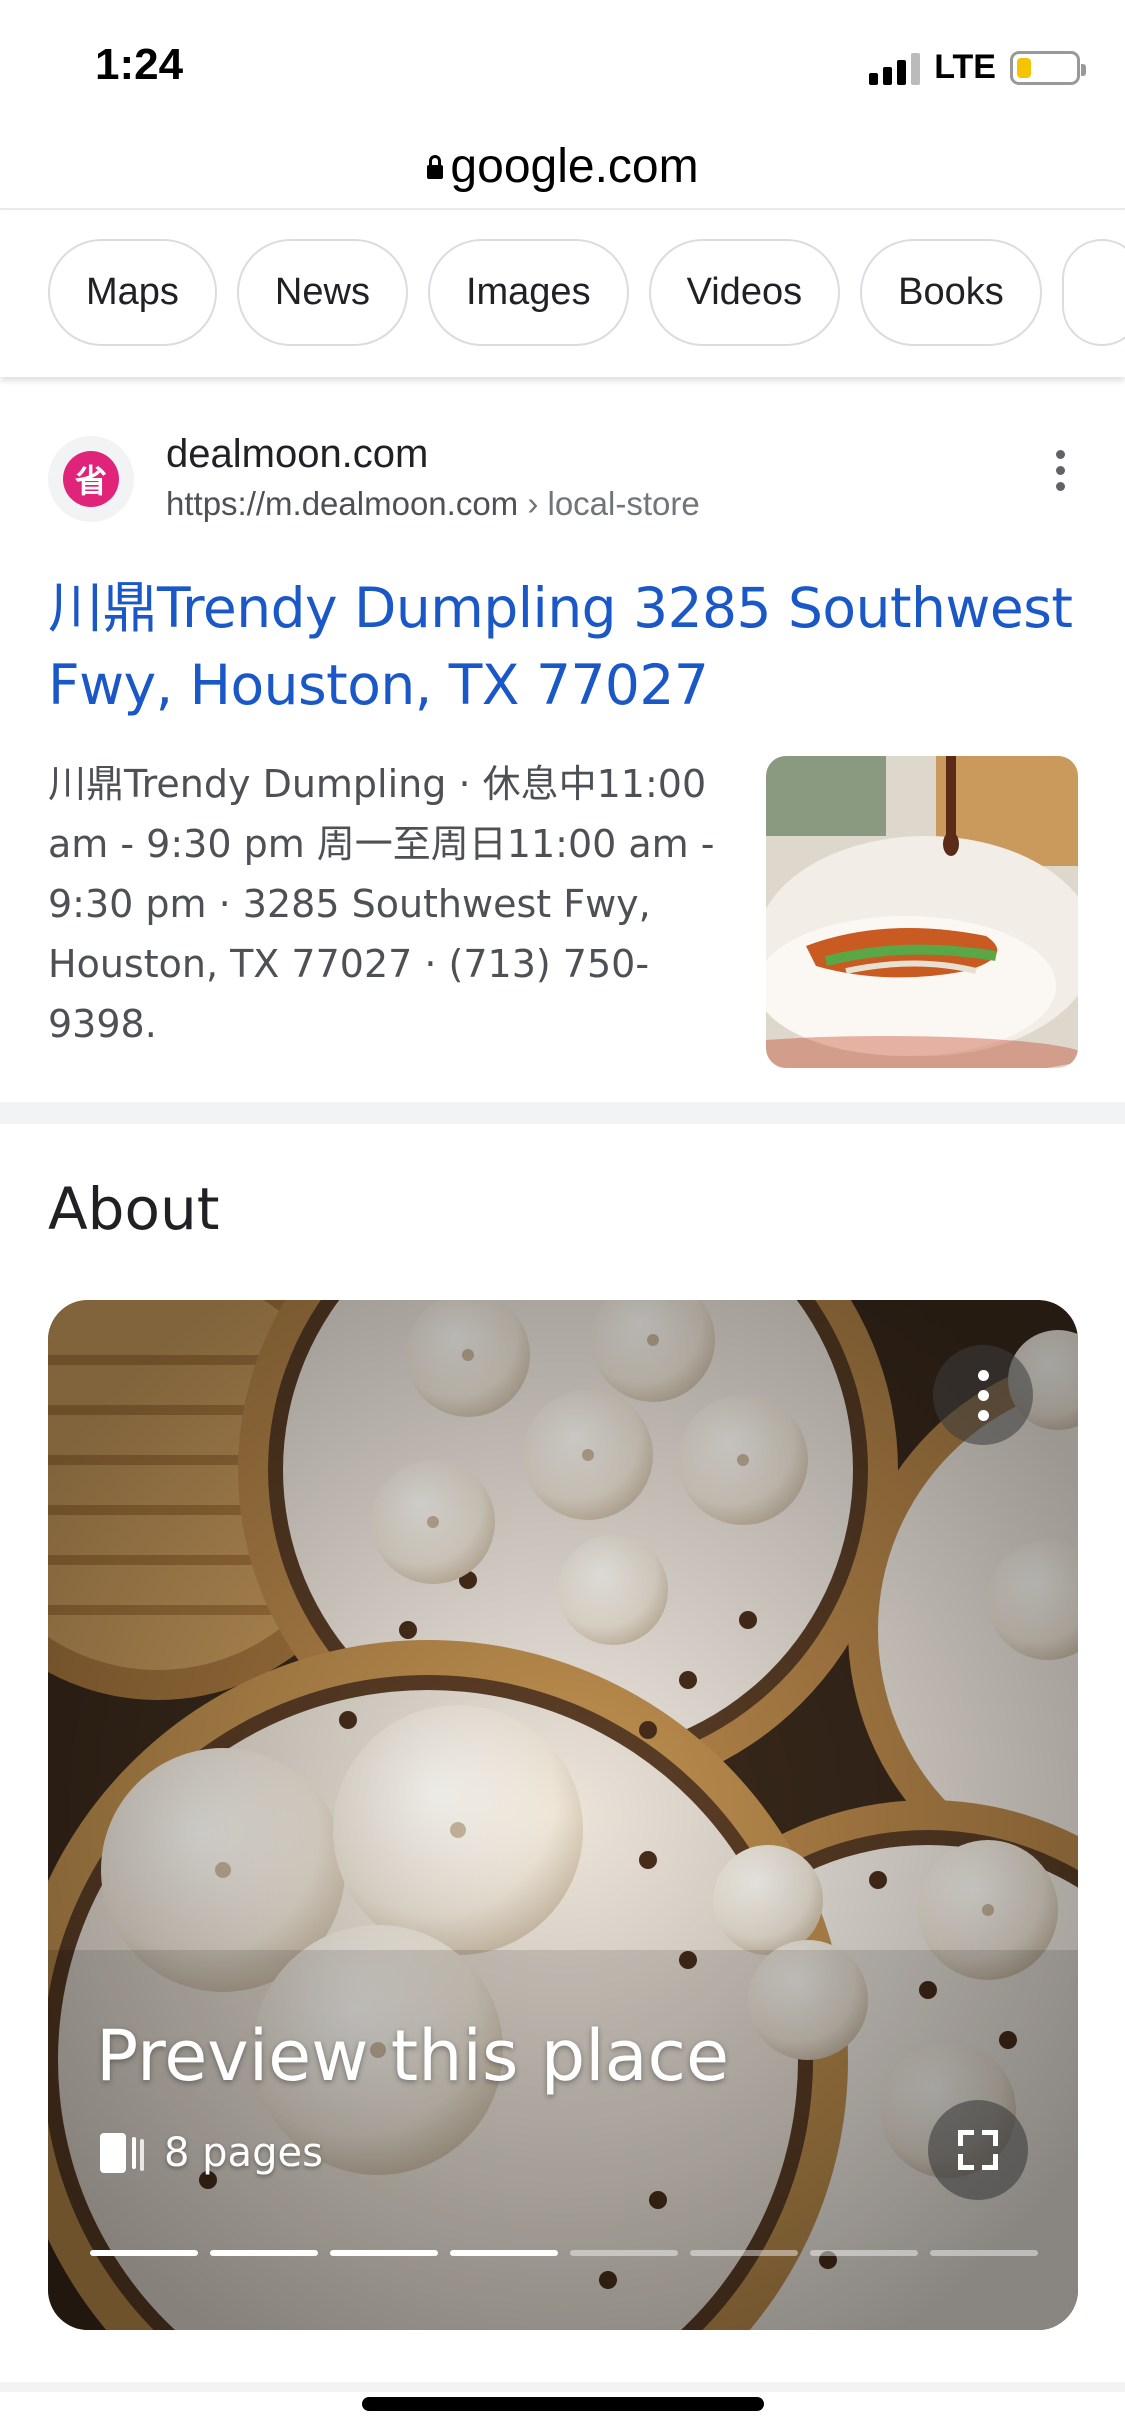  I want to click on search-filter-bar: Maps News Images Videos Books, so click(562, 294).